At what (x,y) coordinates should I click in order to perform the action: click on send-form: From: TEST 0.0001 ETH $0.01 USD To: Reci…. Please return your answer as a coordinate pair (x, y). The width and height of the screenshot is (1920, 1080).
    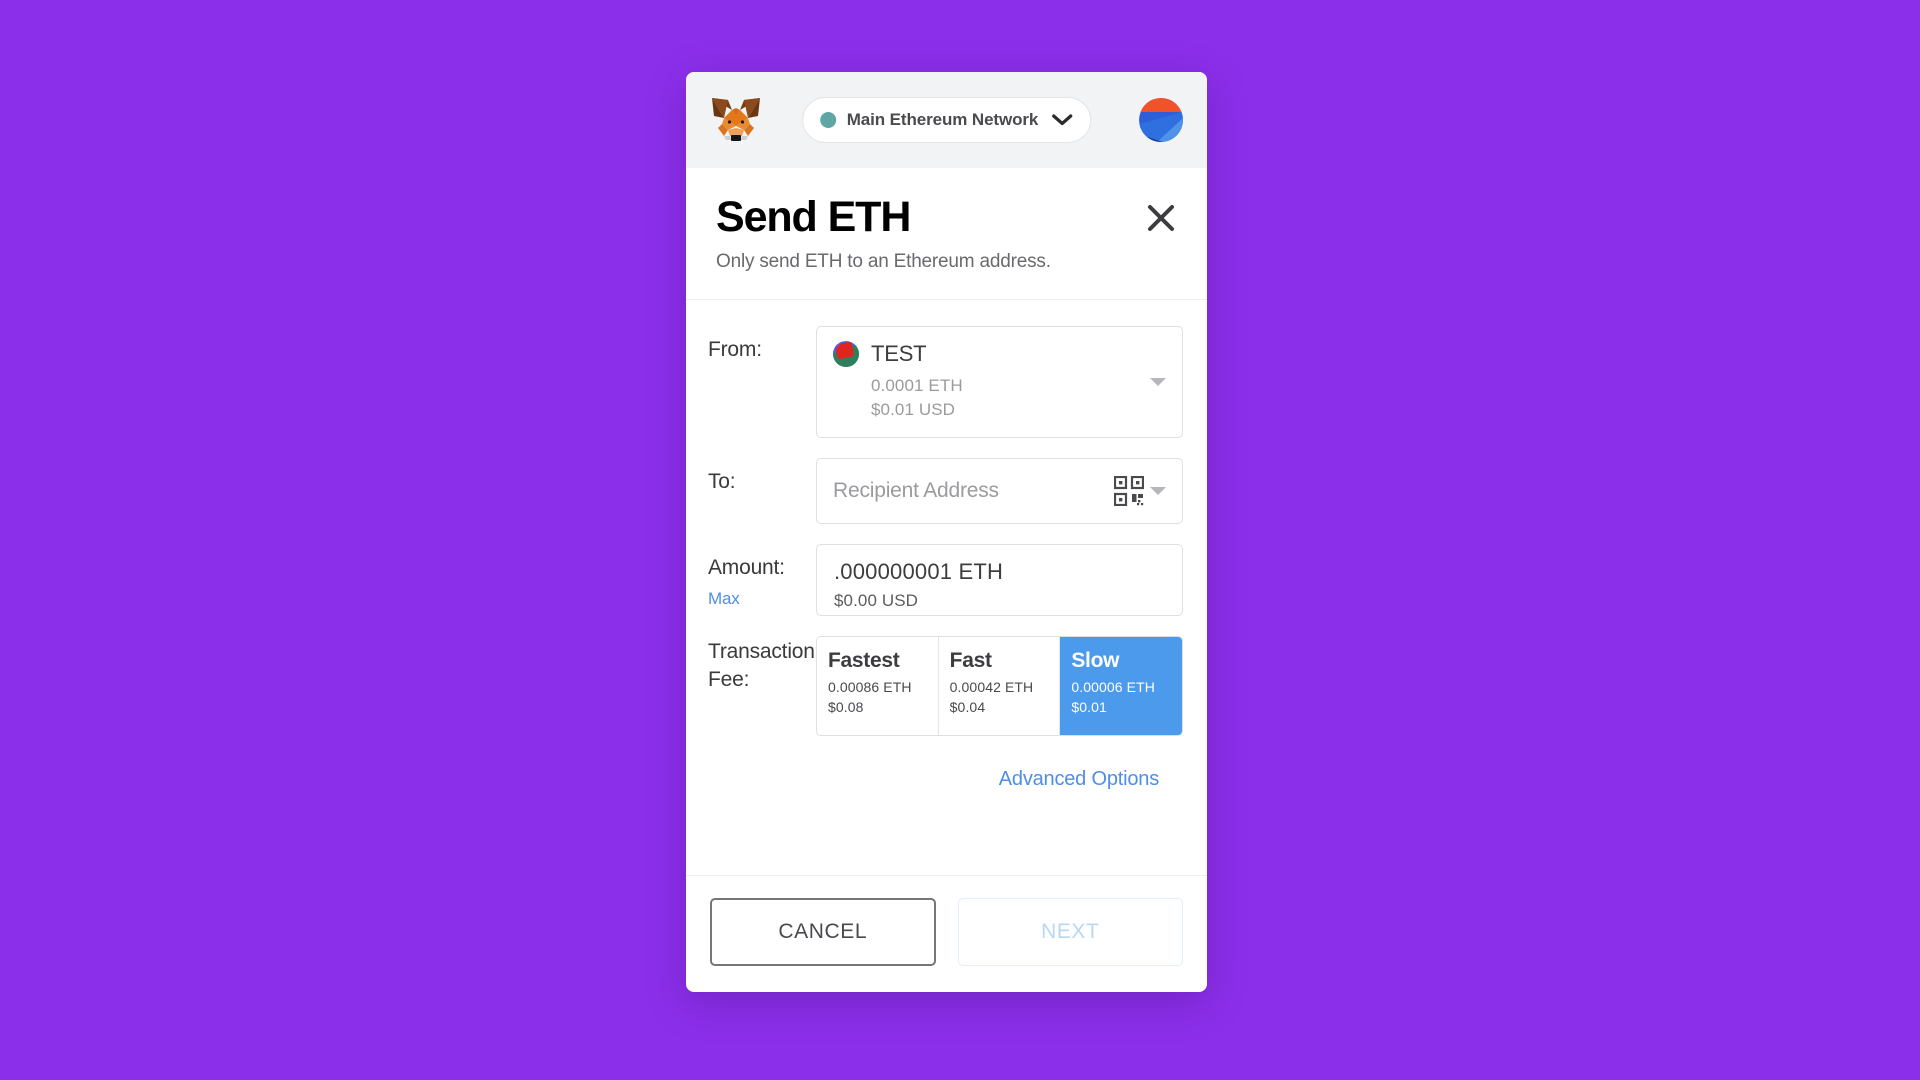
    Looking at the image, I should click on (946, 587).